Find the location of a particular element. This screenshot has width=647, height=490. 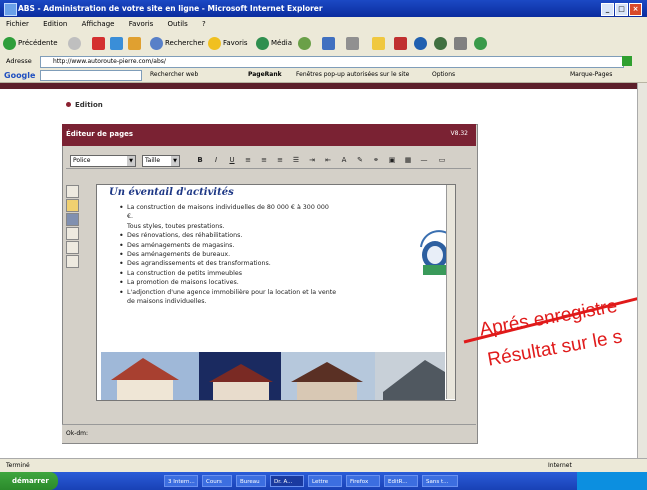

editor-status-bar: Ok-dm: is located at coordinates (269, 433).